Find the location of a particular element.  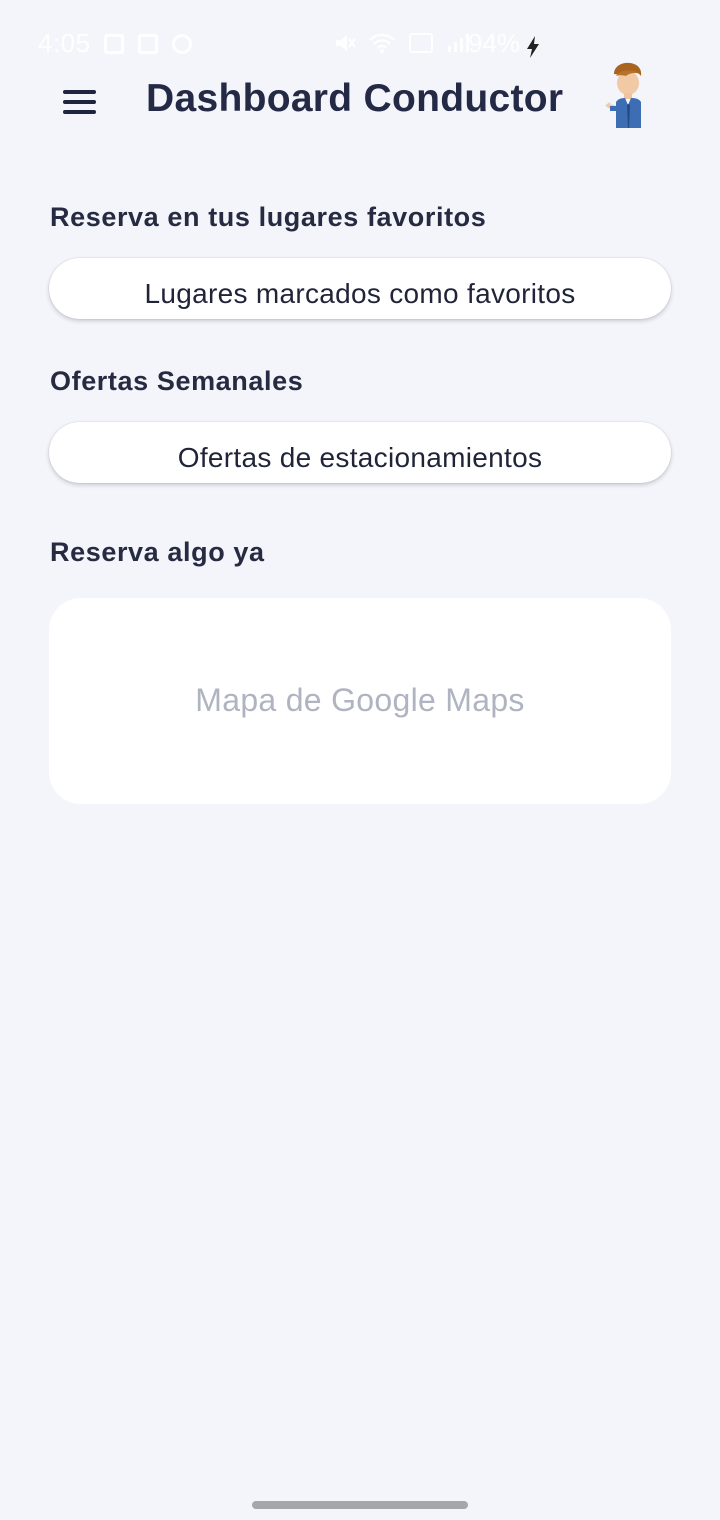

parking-offers-button: Ofertas de estacionamientos is located at coordinates (360, 452).